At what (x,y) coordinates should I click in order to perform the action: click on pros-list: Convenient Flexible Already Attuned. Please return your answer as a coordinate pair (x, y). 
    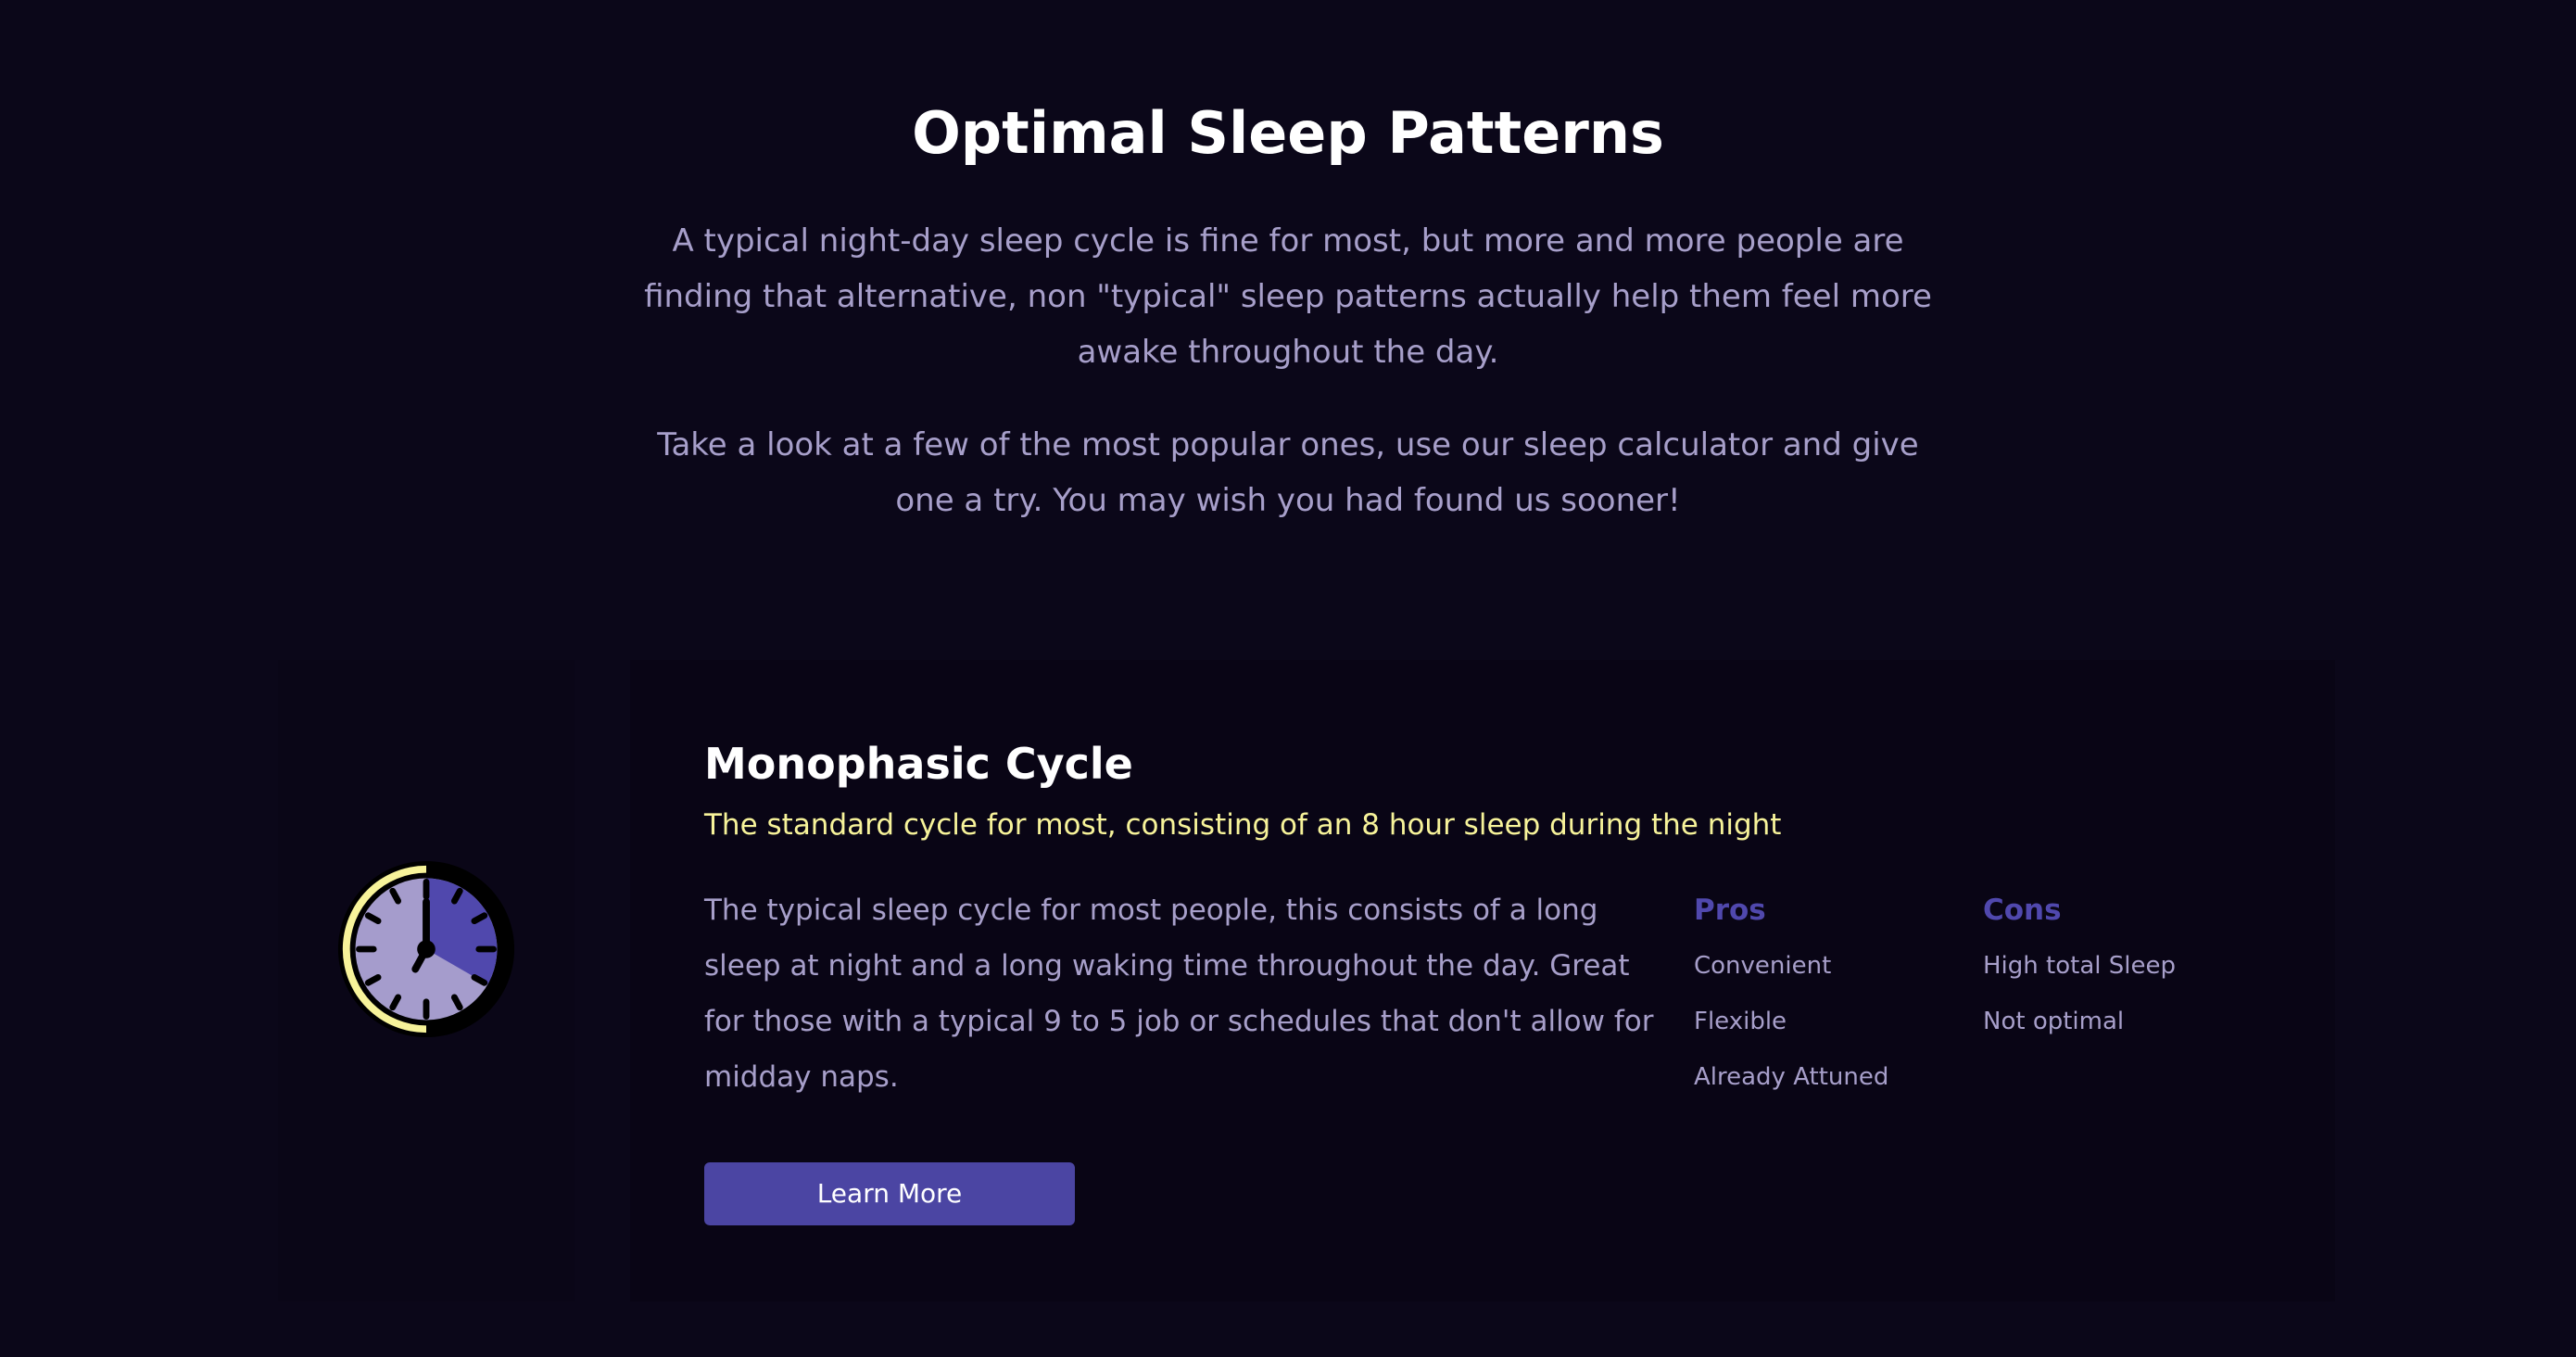
    Looking at the image, I should click on (1833, 1021).